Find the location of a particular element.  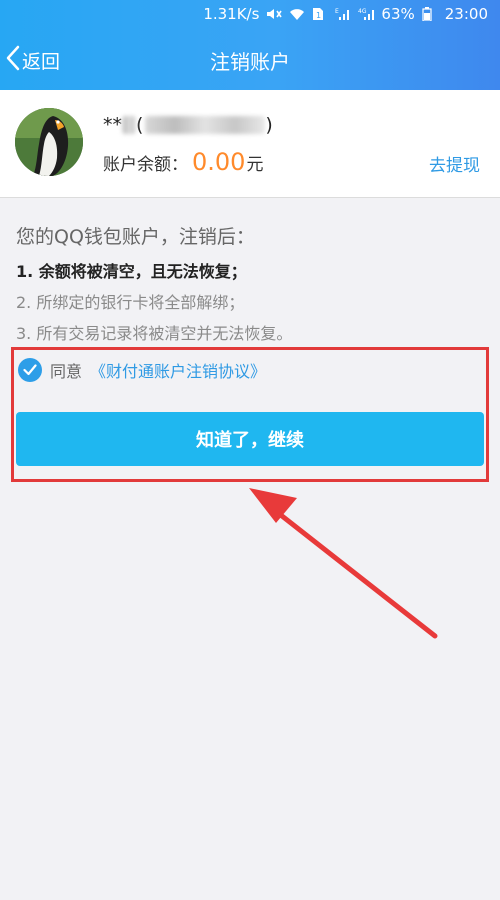

continue-button: 知道了，继续 is located at coordinates (250, 439).